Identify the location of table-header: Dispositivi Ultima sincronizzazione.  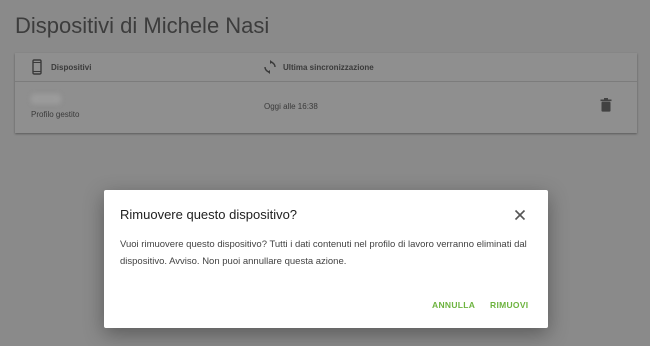
(326, 67).